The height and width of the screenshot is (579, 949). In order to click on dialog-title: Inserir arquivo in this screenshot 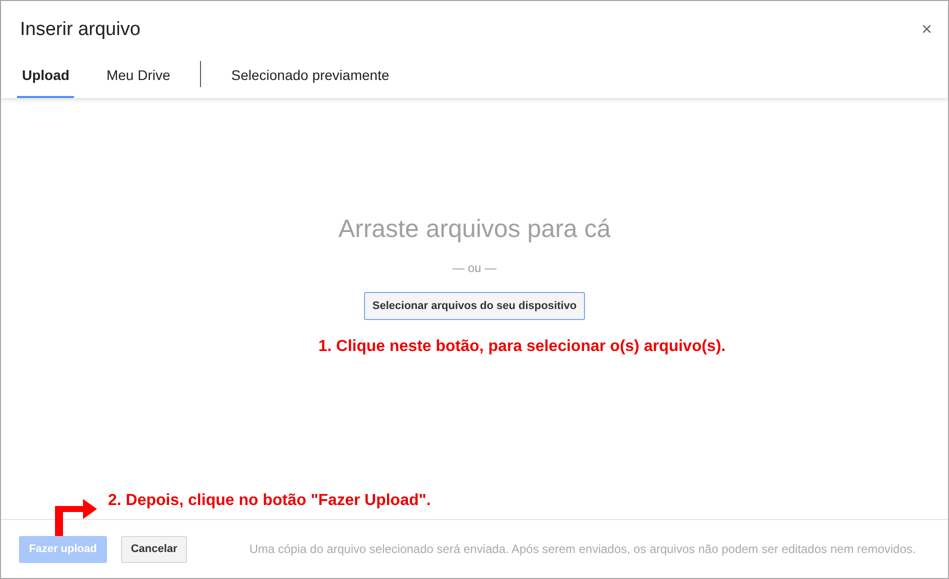, I will do `click(79, 29)`.